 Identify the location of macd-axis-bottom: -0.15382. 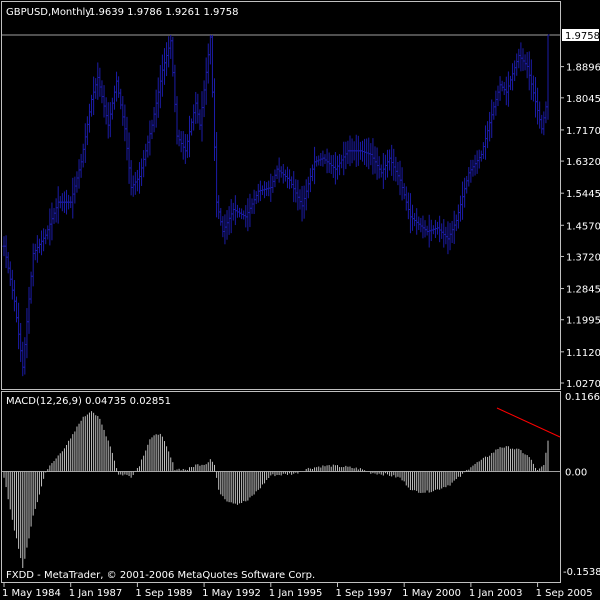
(581, 572).